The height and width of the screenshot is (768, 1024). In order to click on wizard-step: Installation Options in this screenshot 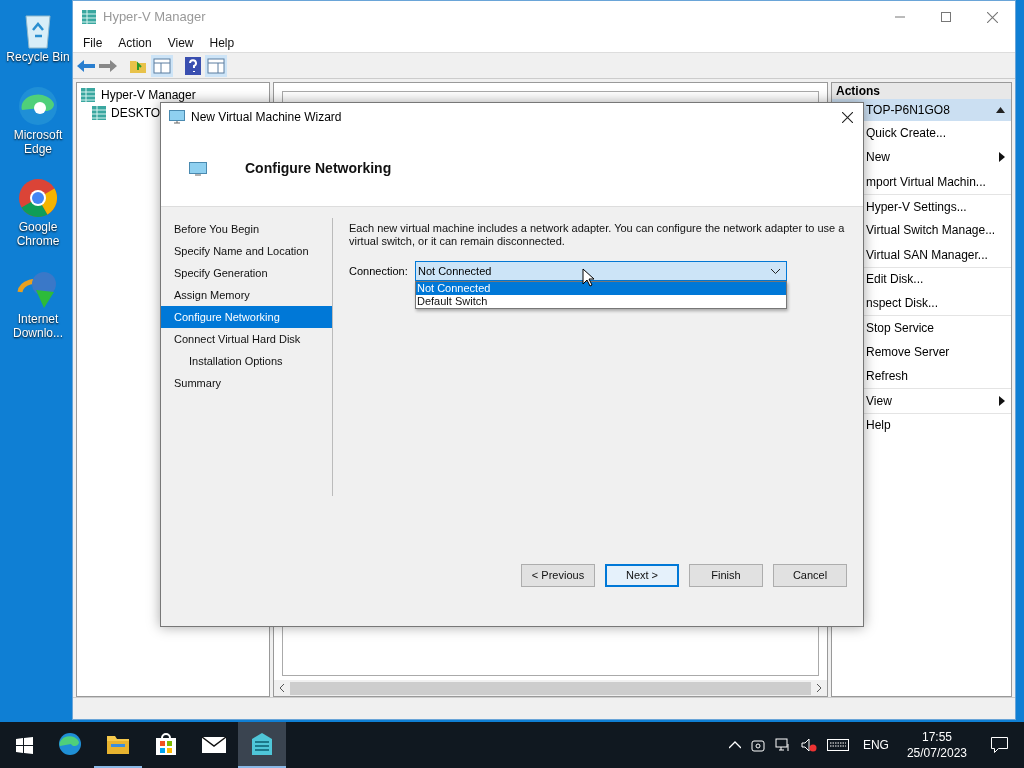, I will do `click(246, 361)`.